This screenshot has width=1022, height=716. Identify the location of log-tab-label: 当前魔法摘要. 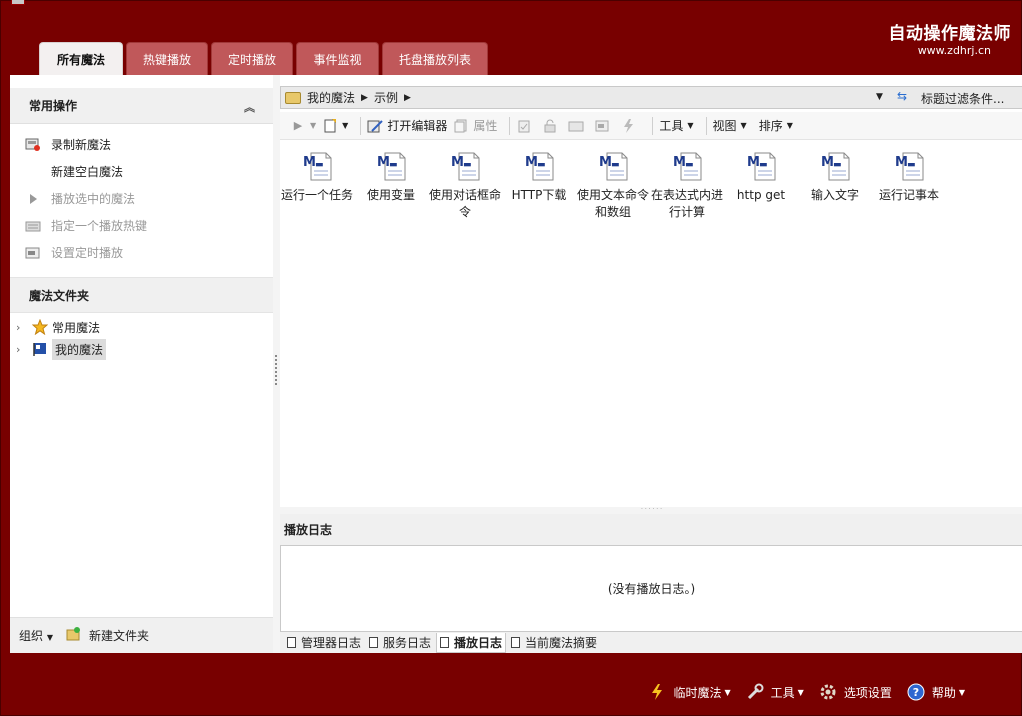
(561, 643).